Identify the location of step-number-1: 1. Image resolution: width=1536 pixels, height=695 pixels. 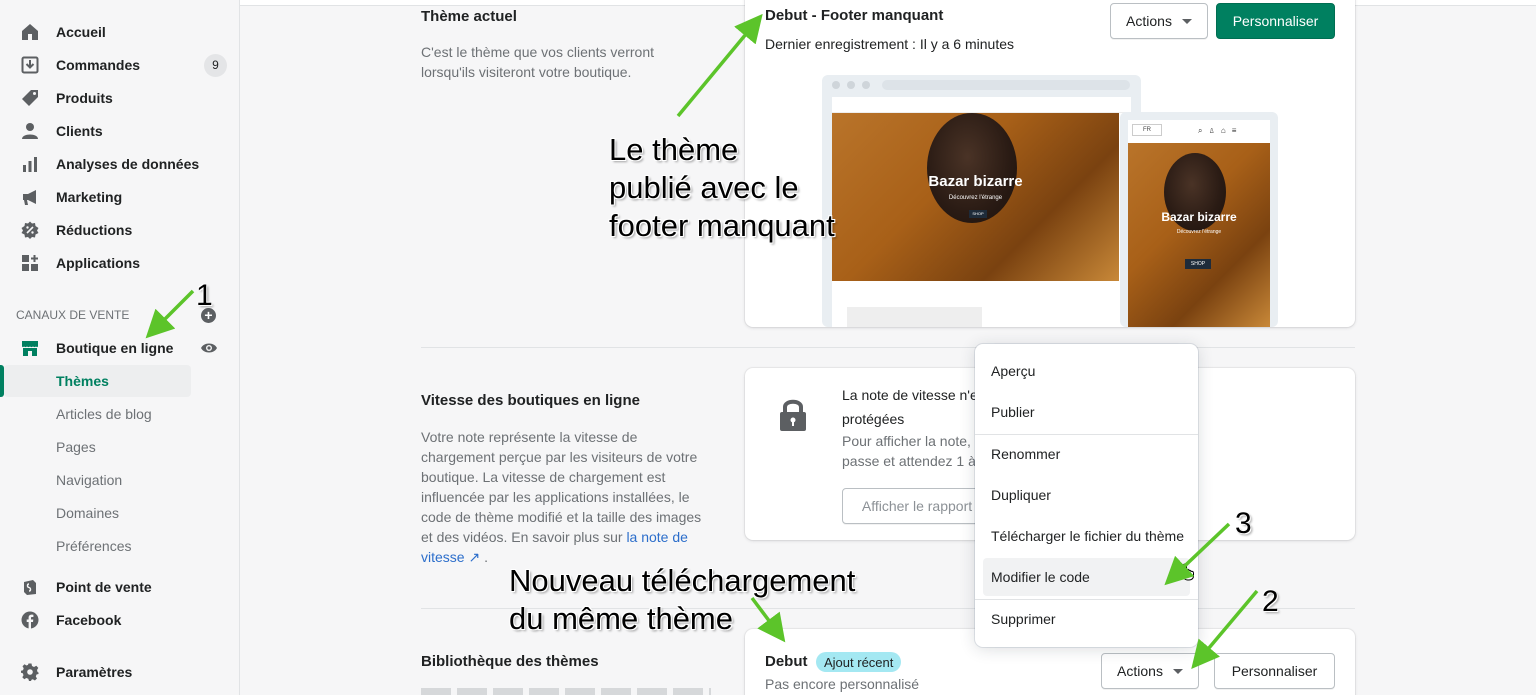
(204, 295).